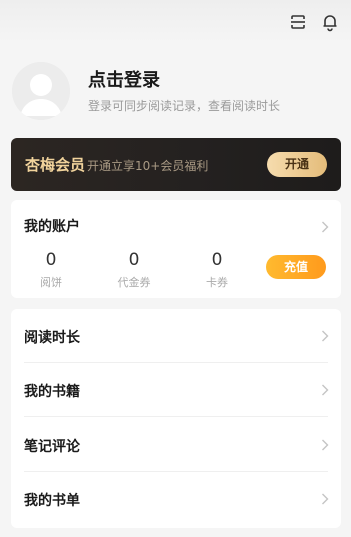 The height and width of the screenshot is (537, 351). Describe the element at coordinates (52, 338) in the screenshot. I see `menu-item-label: 阅读时长` at that location.